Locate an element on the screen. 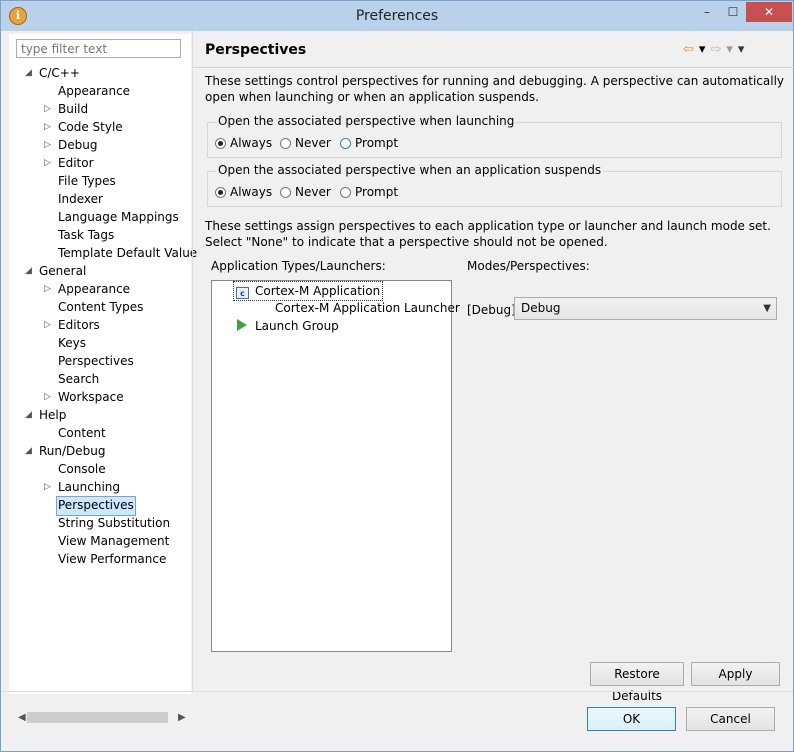 This screenshot has width=794, height=752. suspend-prompt-radio: Prompt is located at coordinates (369, 192).